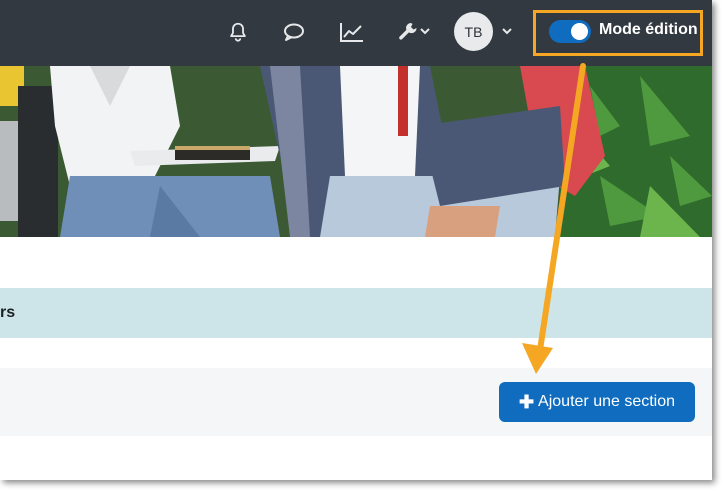 The image size is (725, 493). I want to click on user-menu-chevron-icon, so click(507, 31).